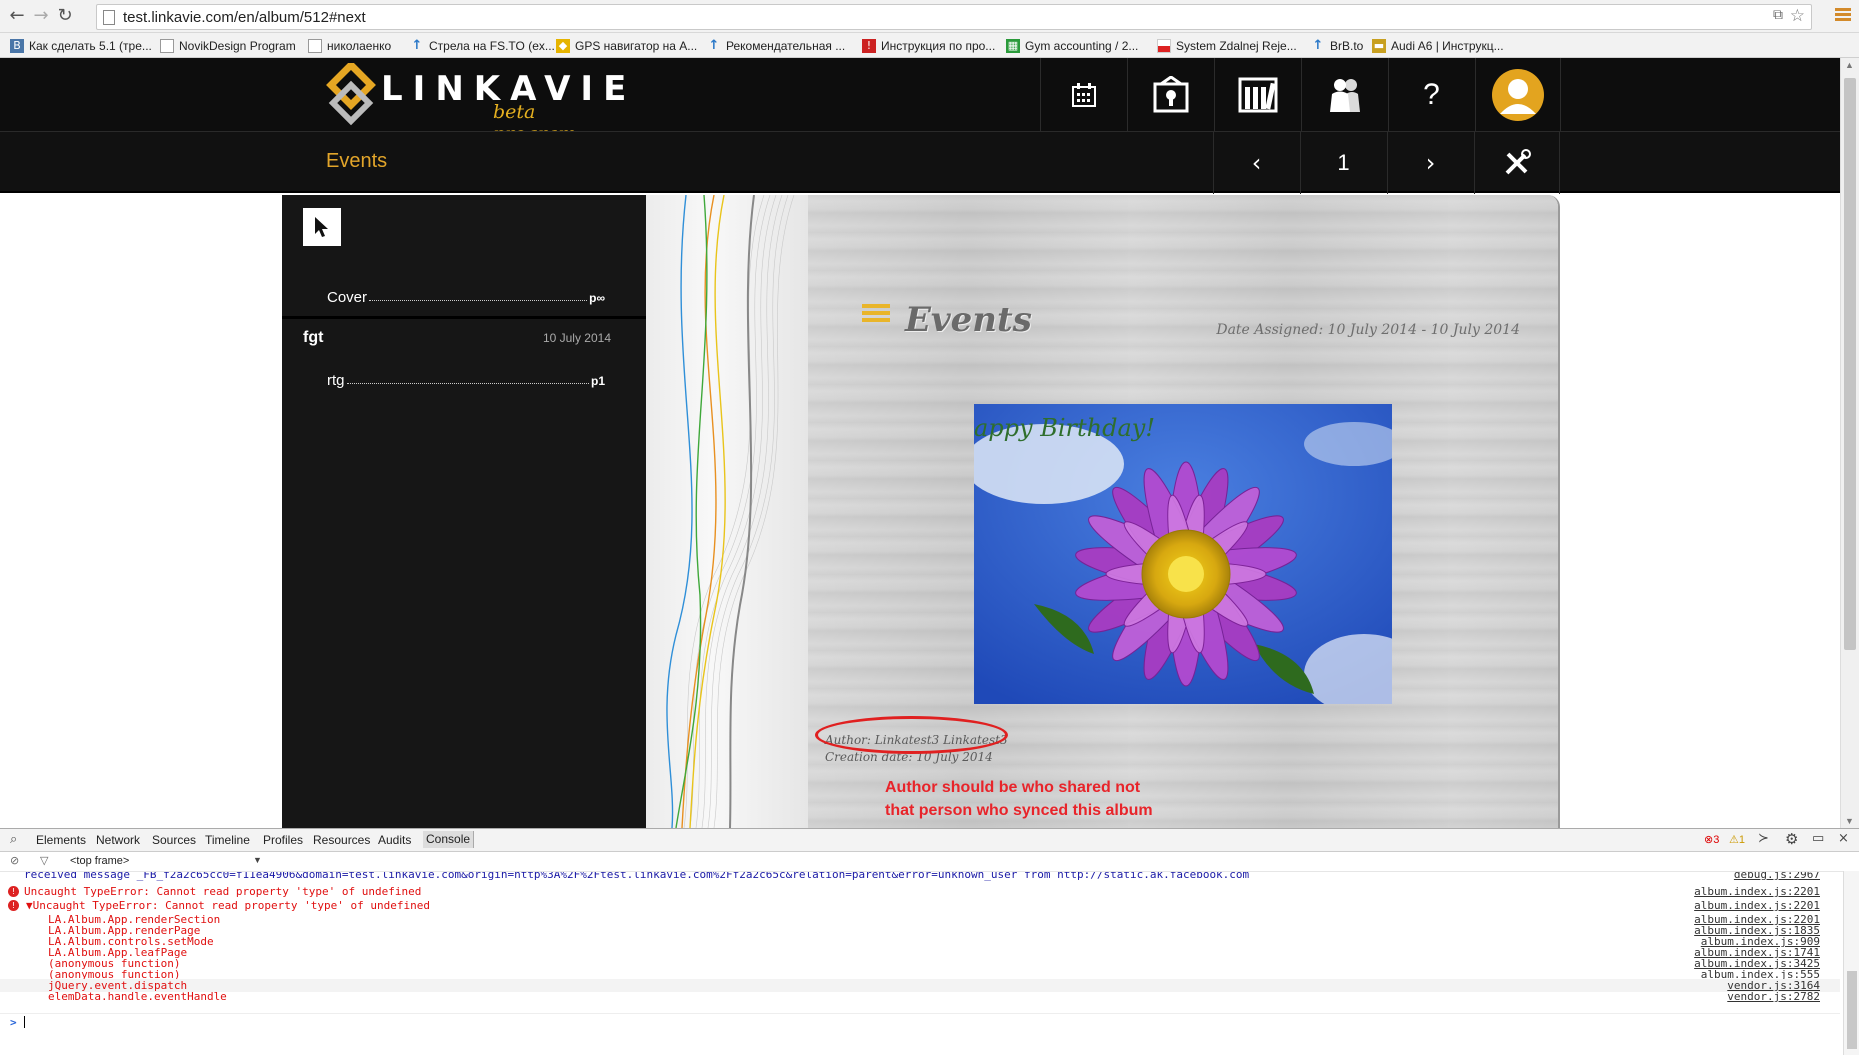 The height and width of the screenshot is (1055, 1859). I want to click on next-page-button: ›, so click(1430, 163).